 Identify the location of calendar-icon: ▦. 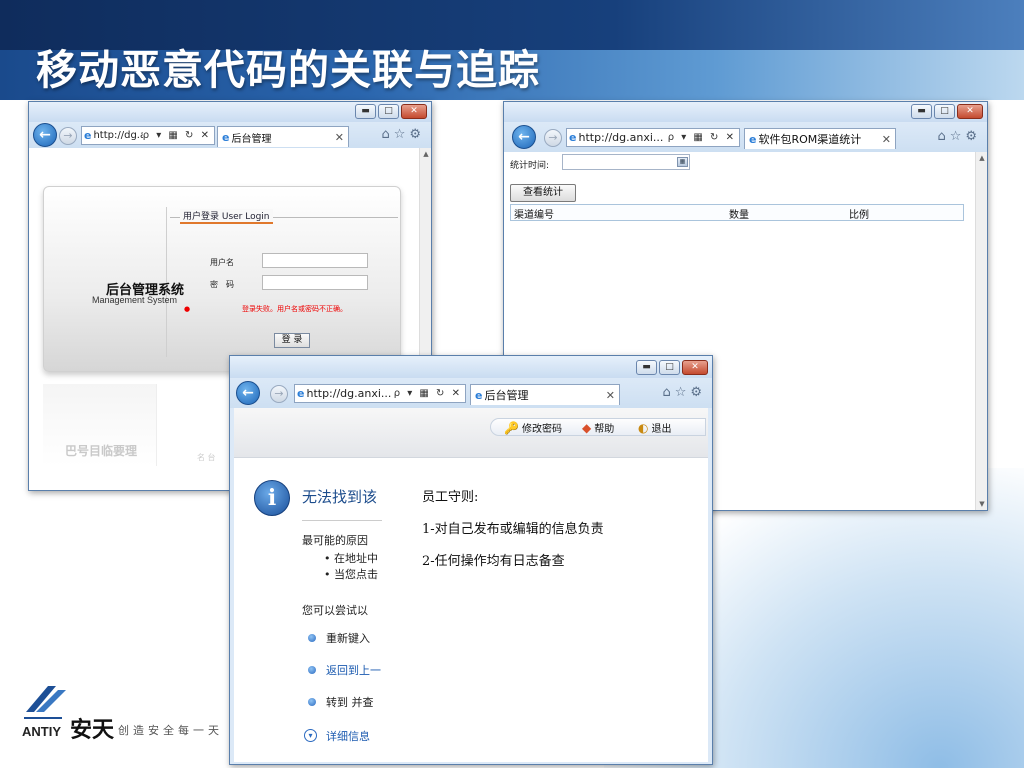
(682, 162).